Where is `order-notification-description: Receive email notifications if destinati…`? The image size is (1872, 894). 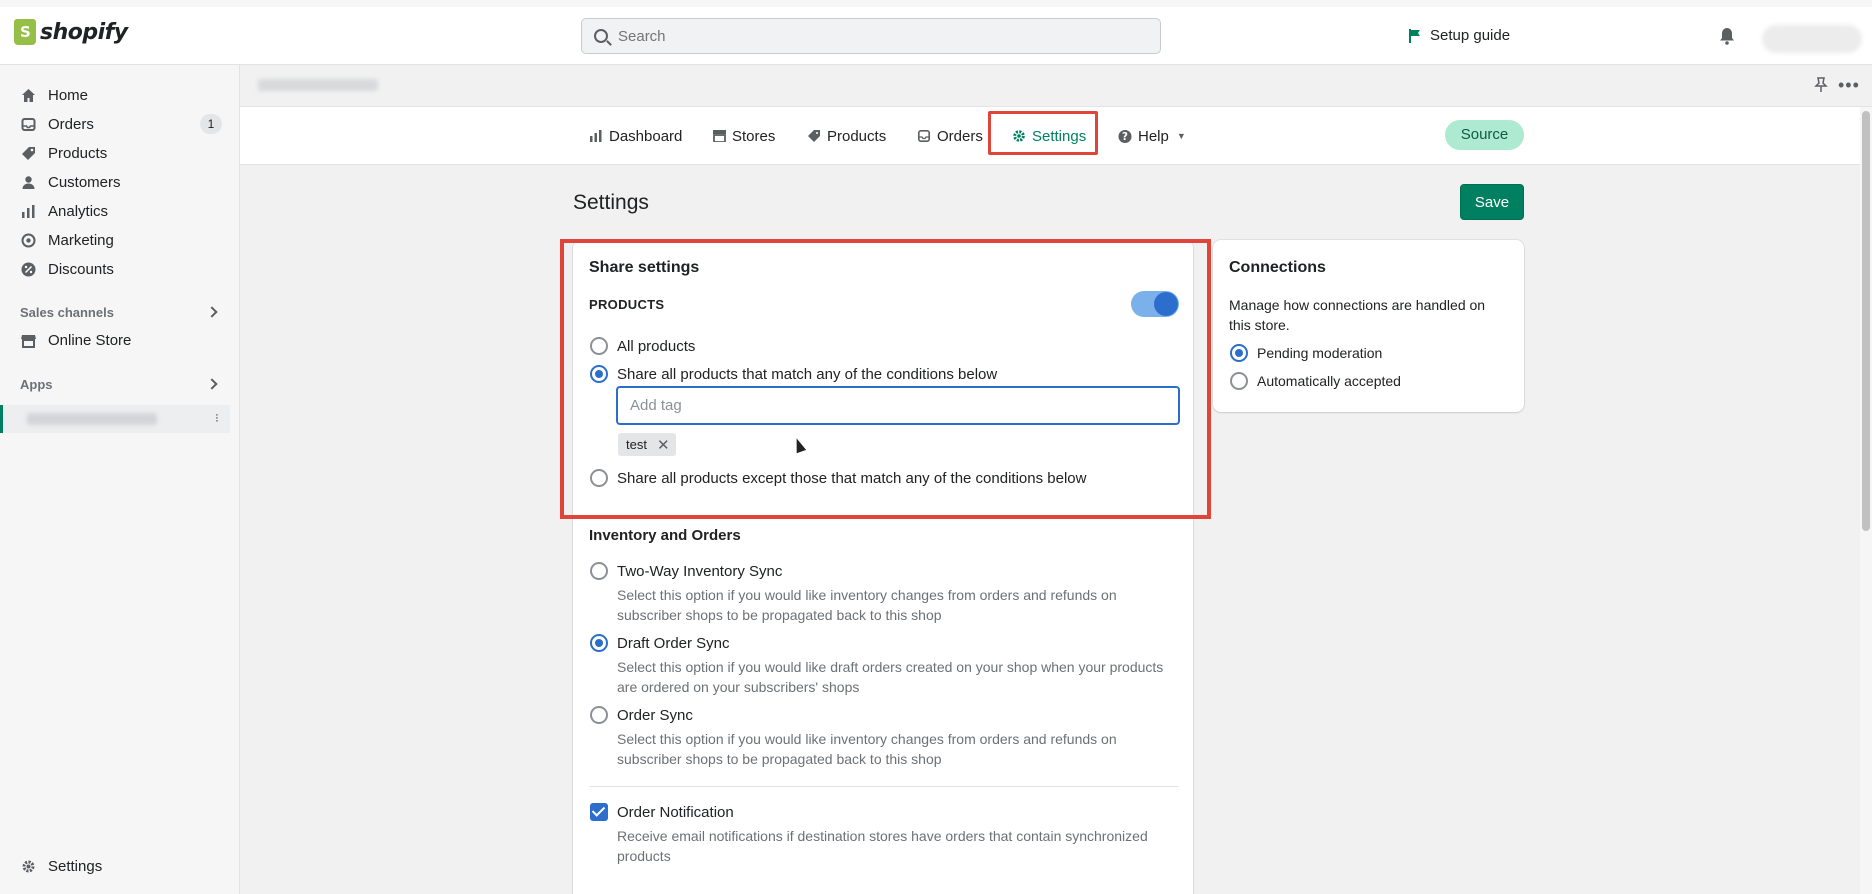 order-notification-description: Receive email notifications if destinati… is located at coordinates (882, 846).